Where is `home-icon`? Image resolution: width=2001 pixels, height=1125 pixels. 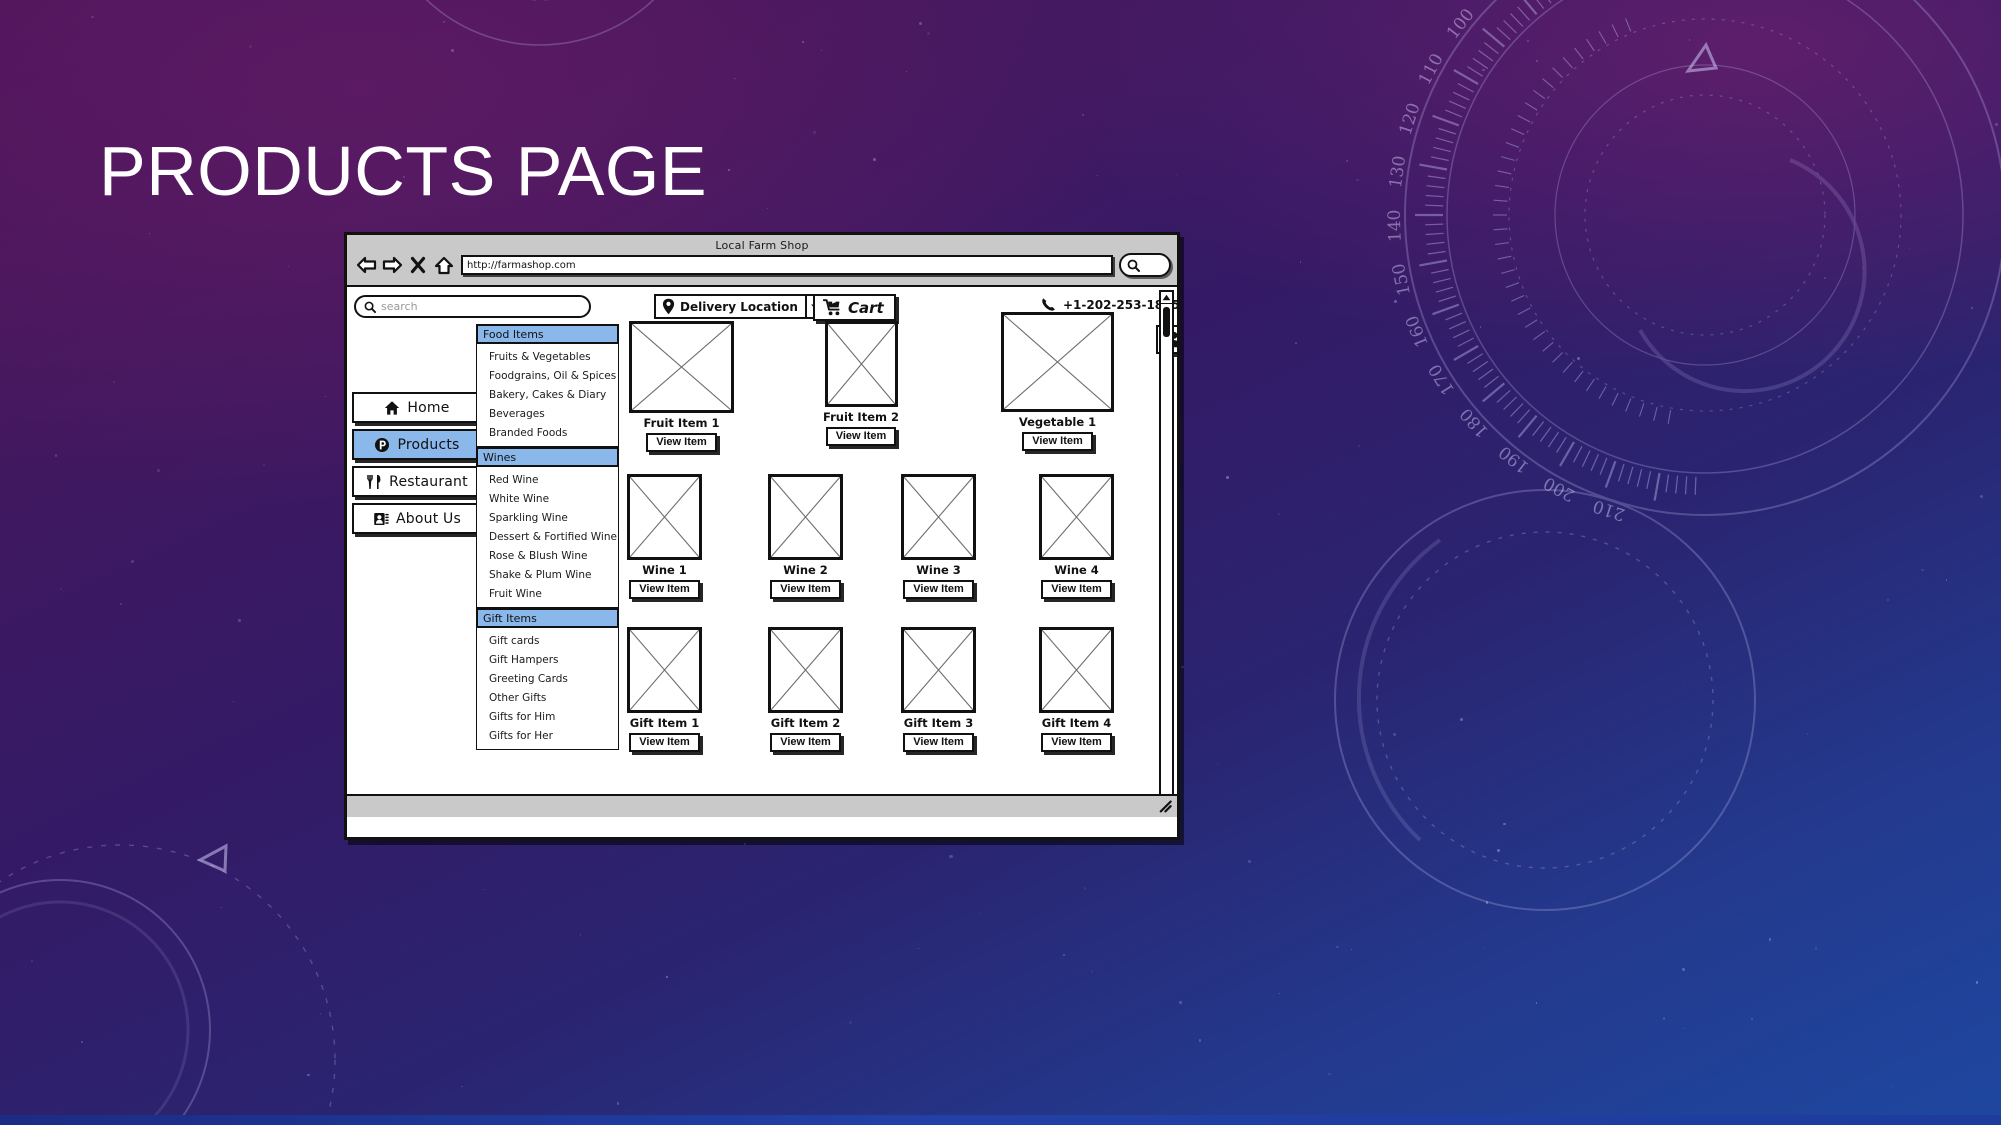 home-icon is located at coordinates (444, 265).